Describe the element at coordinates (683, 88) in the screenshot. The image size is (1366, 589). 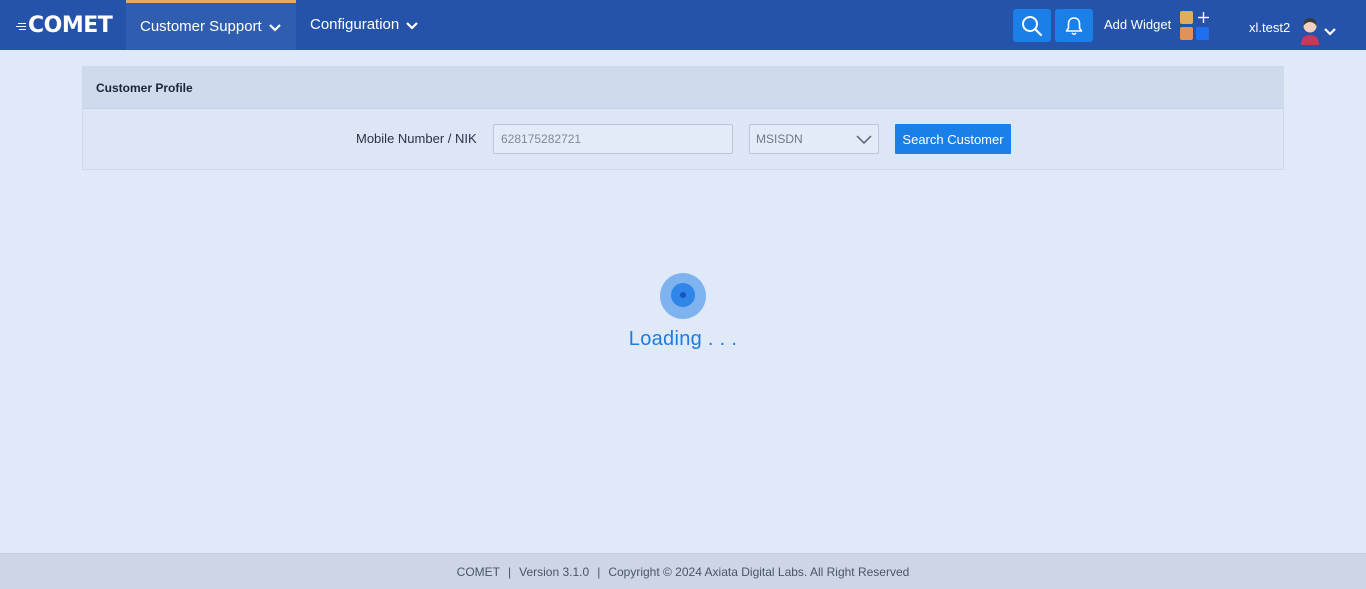
I see `panel-header: Customer Profile` at that location.